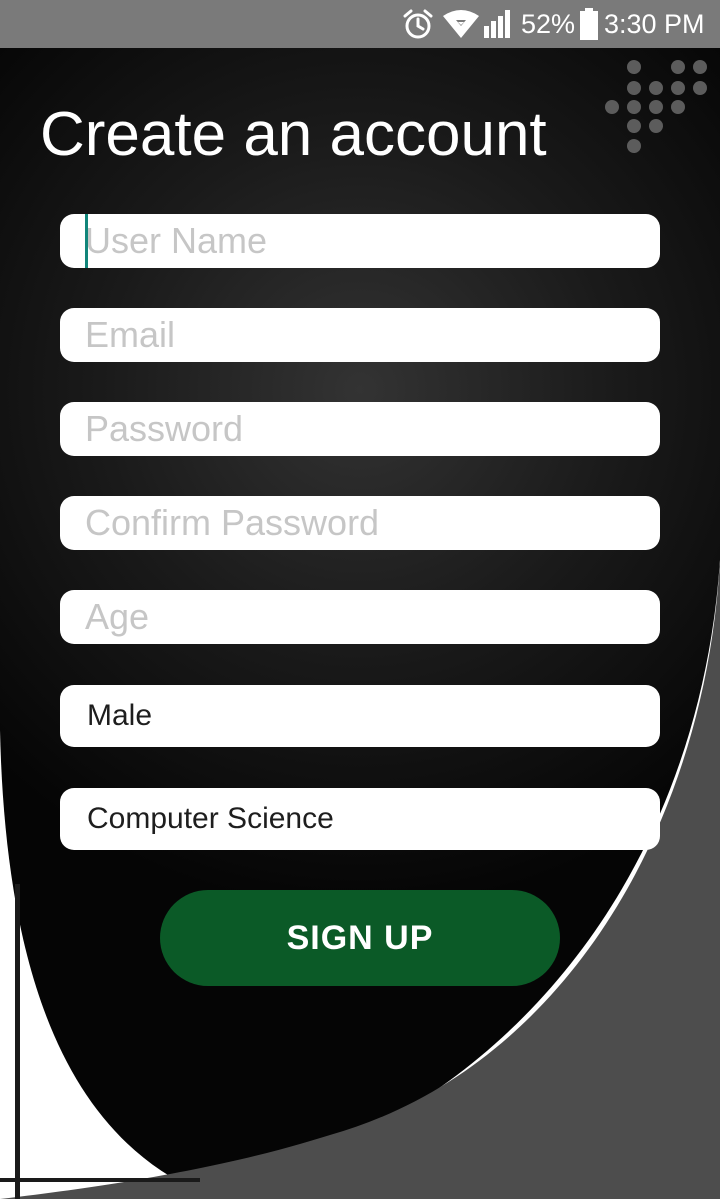 Image resolution: width=720 pixels, height=1199 pixels. Describe the element at coordinates (548, 24) in the screenshot. I see `battery-percent: 52%` at that location.